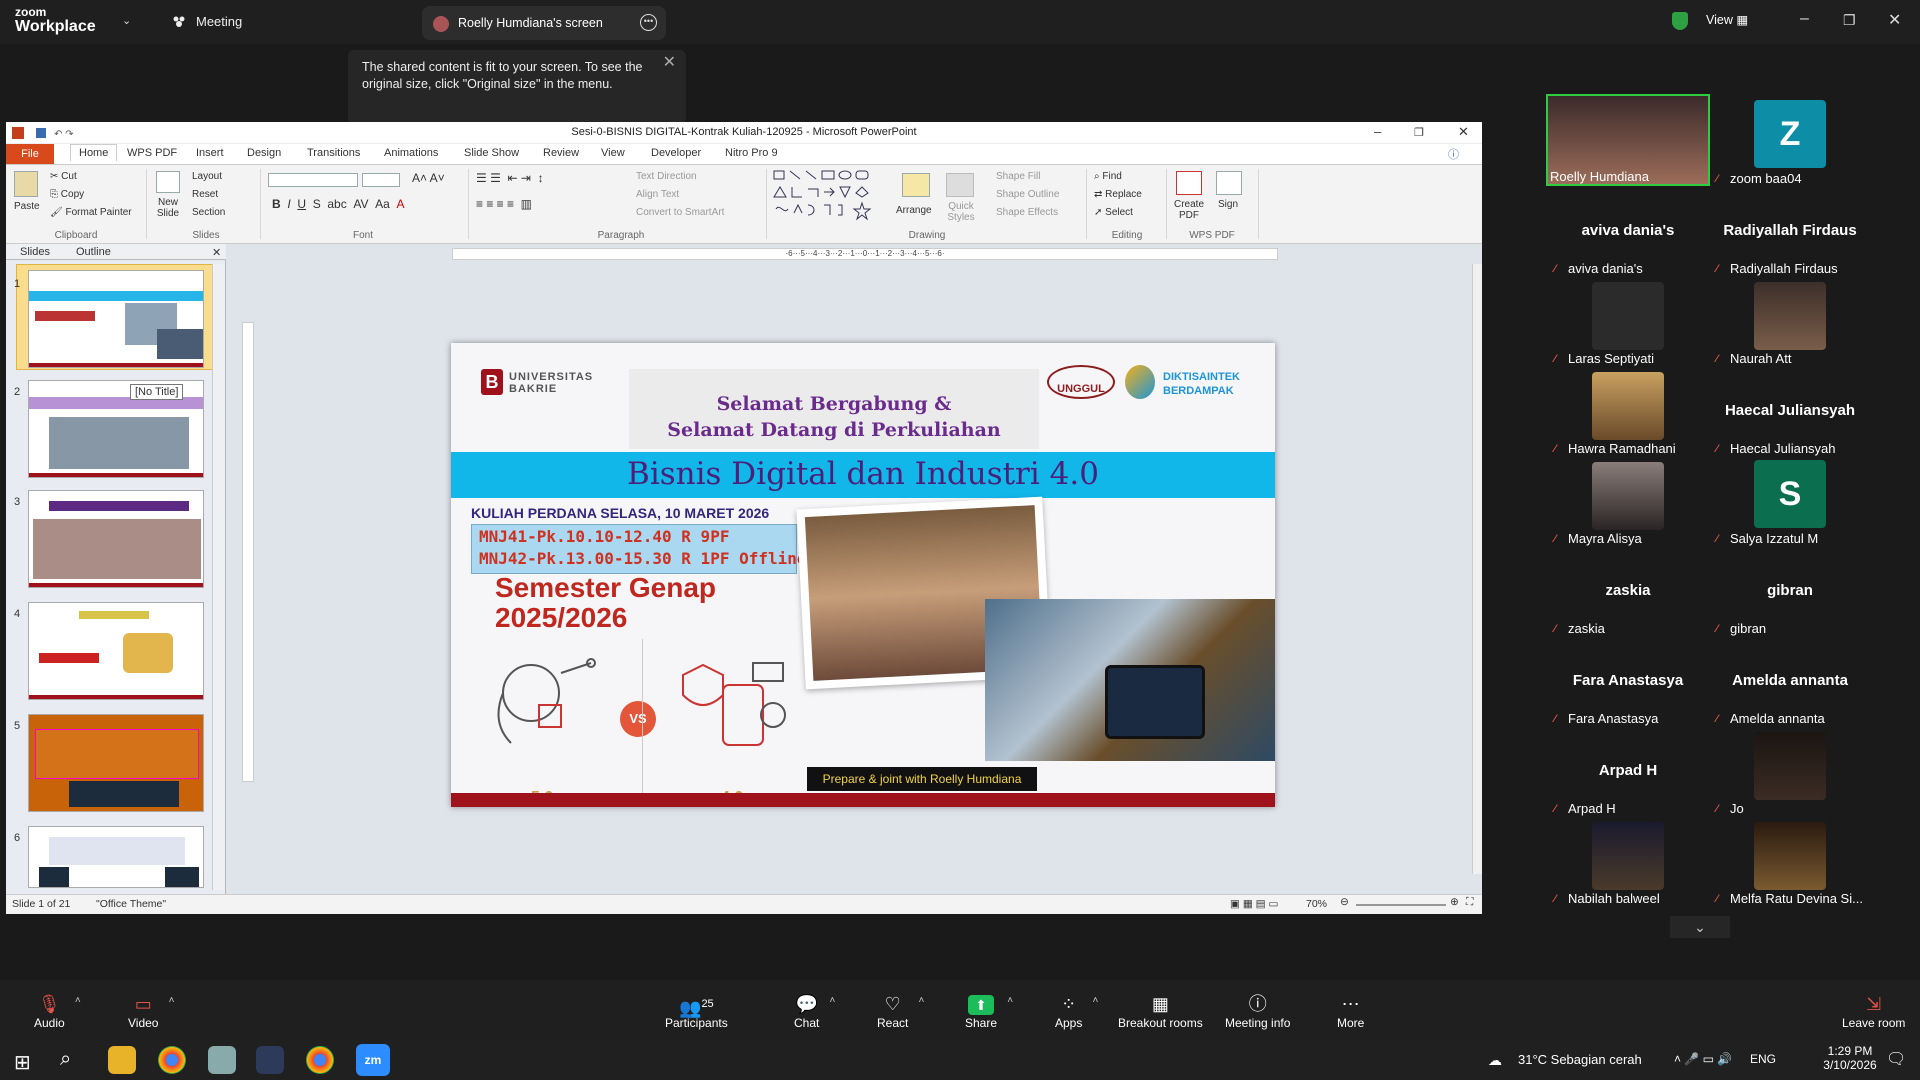 The height and width of the screenshot is (1080, 1920). I want to click on create-pdf-icon, so click(1189, 183).